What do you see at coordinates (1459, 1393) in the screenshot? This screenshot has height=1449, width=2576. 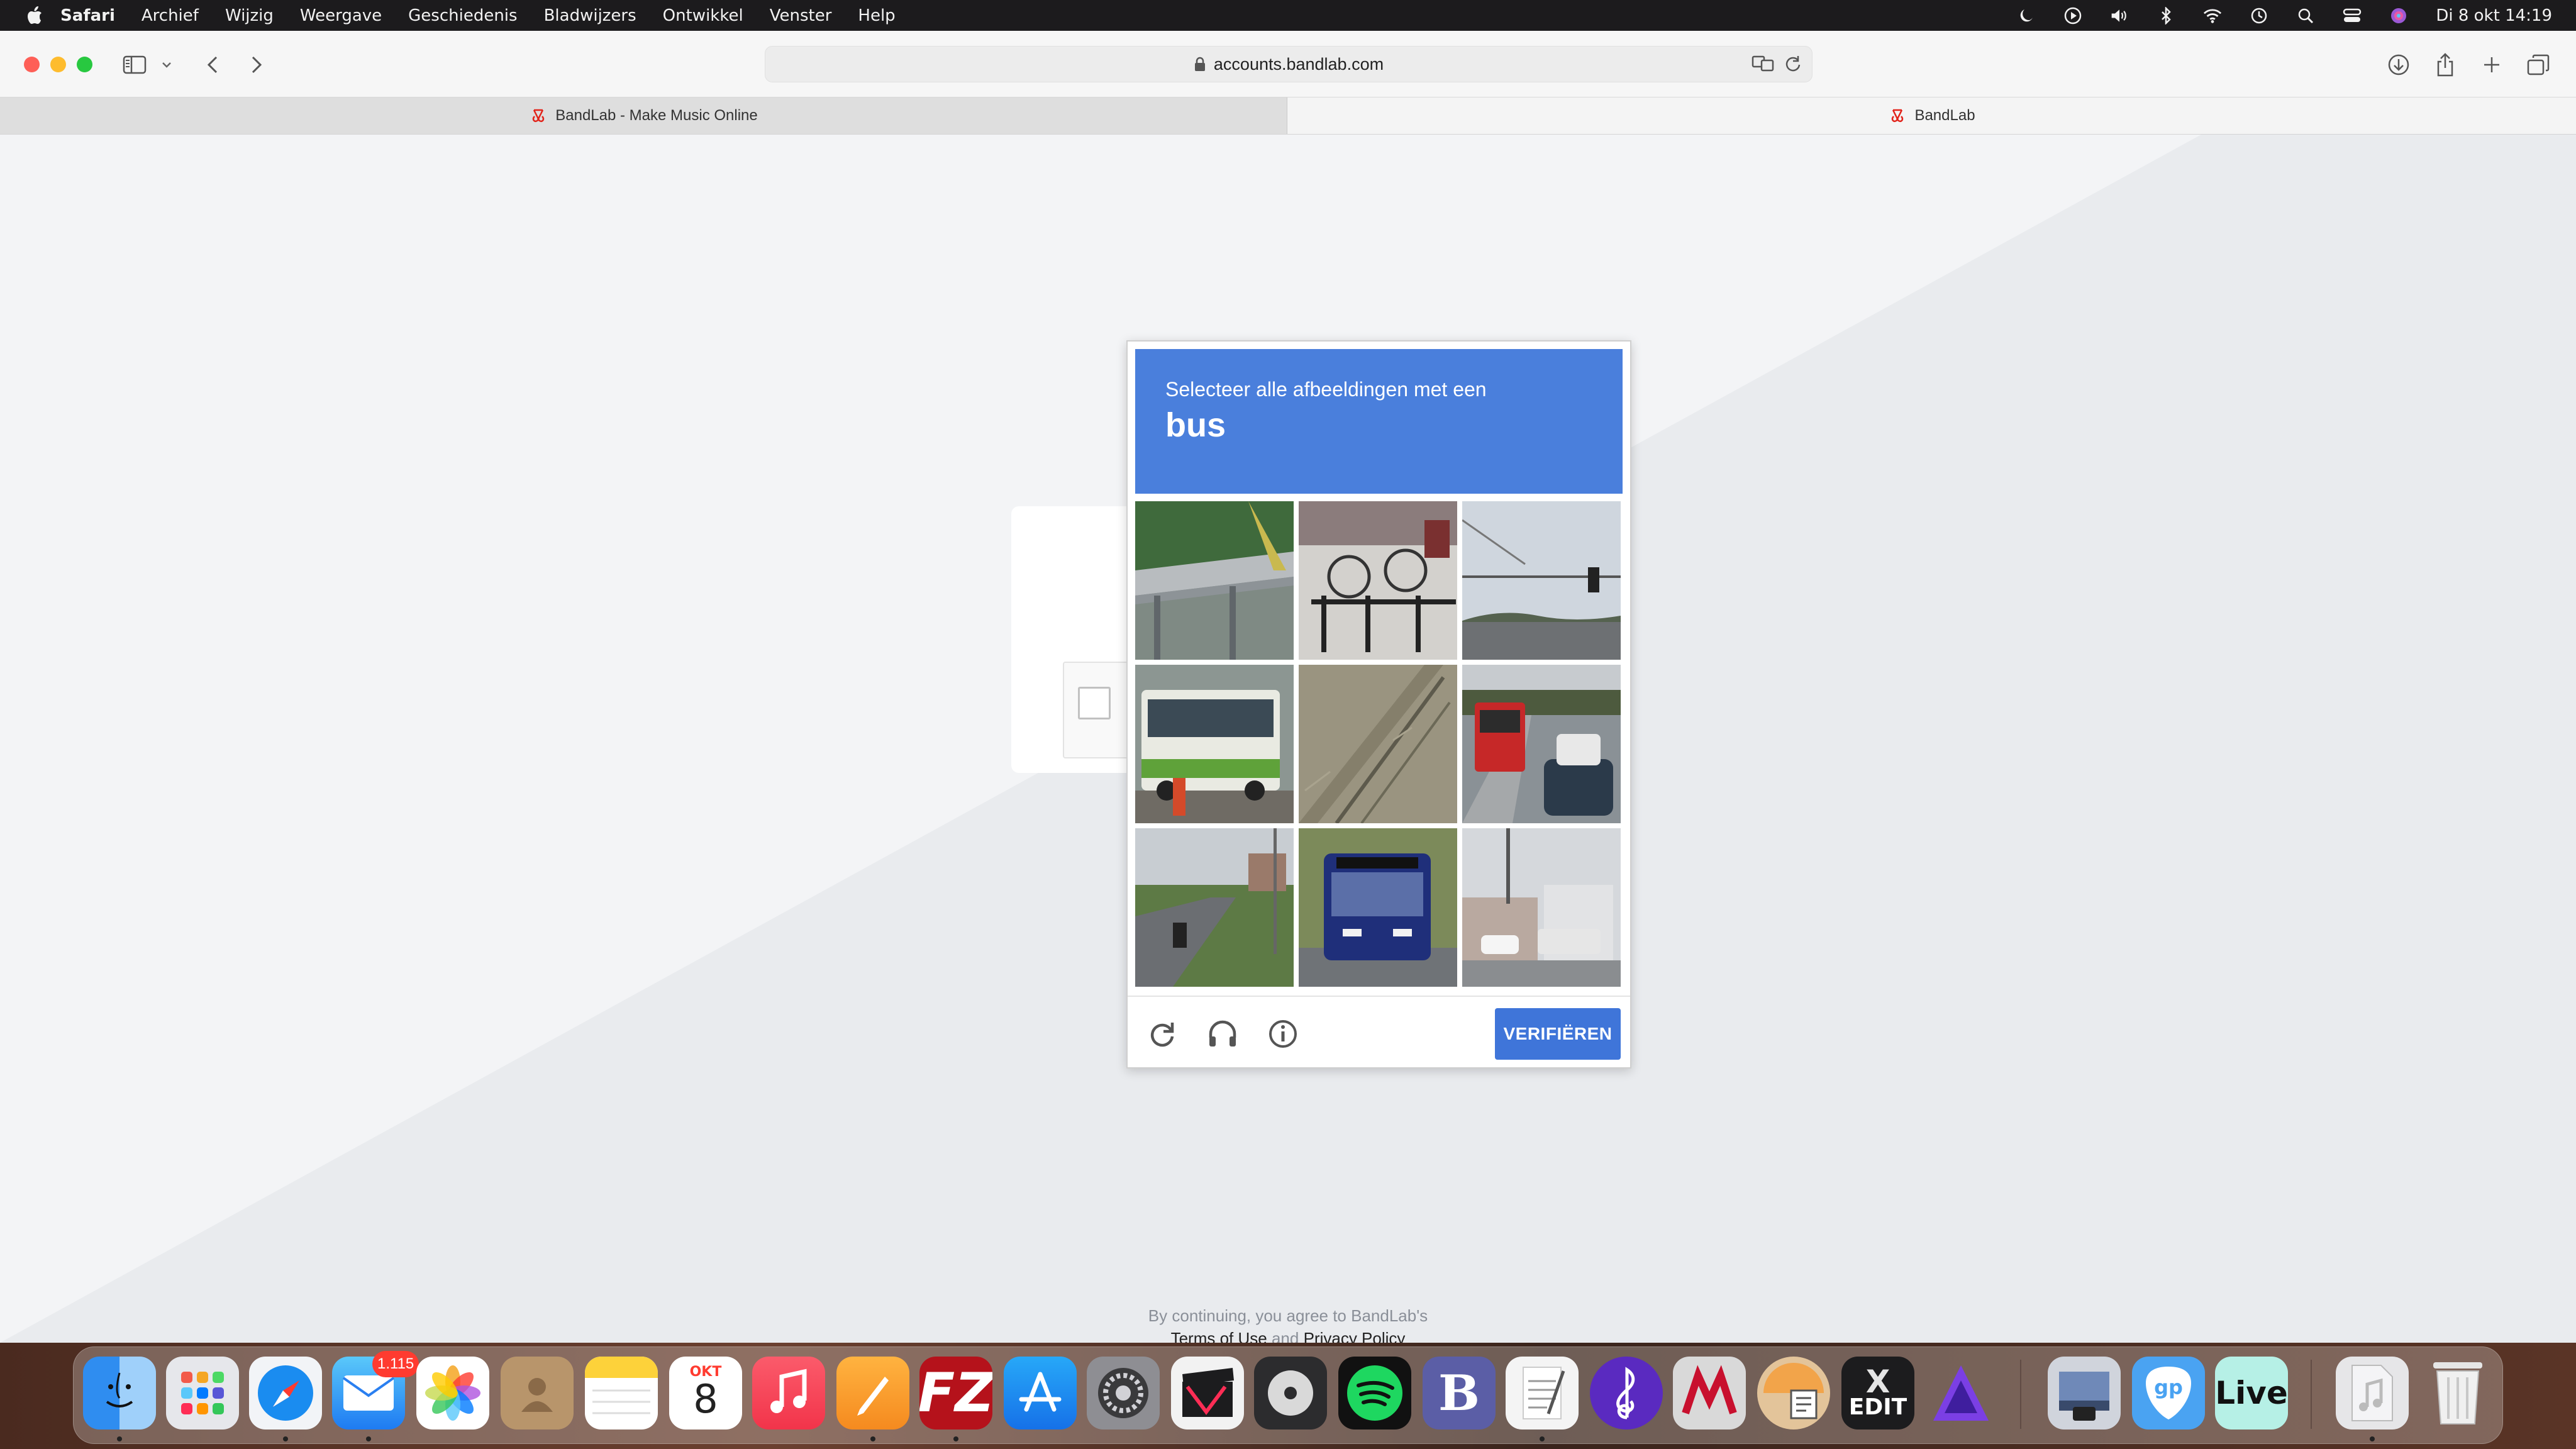 I see `bbedit-icon: B` at bounding box center [1459, 1393].